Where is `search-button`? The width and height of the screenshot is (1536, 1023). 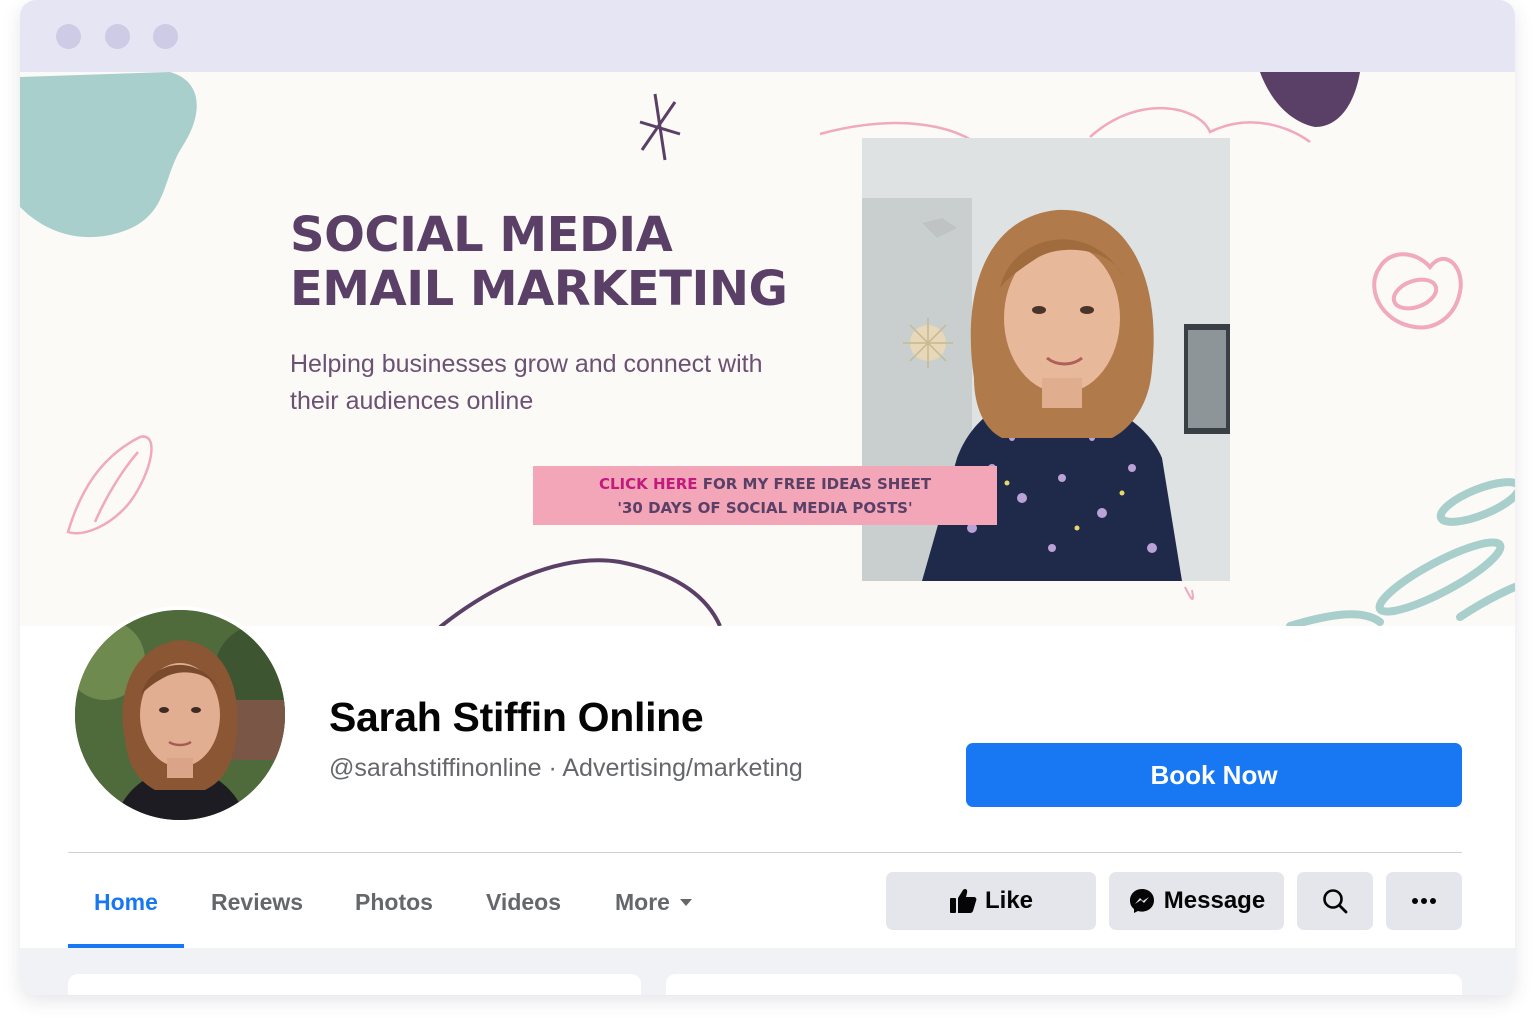
search-button is located at coordinates (1335, 901).